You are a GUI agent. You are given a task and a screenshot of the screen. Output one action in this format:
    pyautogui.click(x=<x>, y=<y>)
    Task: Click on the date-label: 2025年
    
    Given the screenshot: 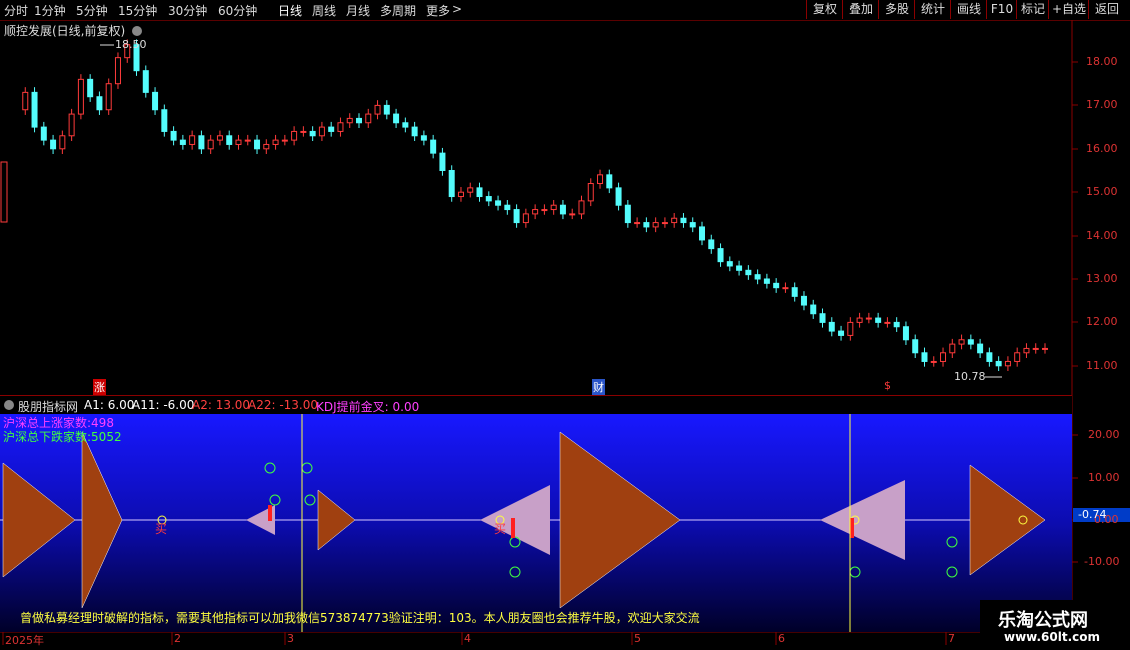 What is the action you would take?
    pyautogui.click(x=24, y=640)
    